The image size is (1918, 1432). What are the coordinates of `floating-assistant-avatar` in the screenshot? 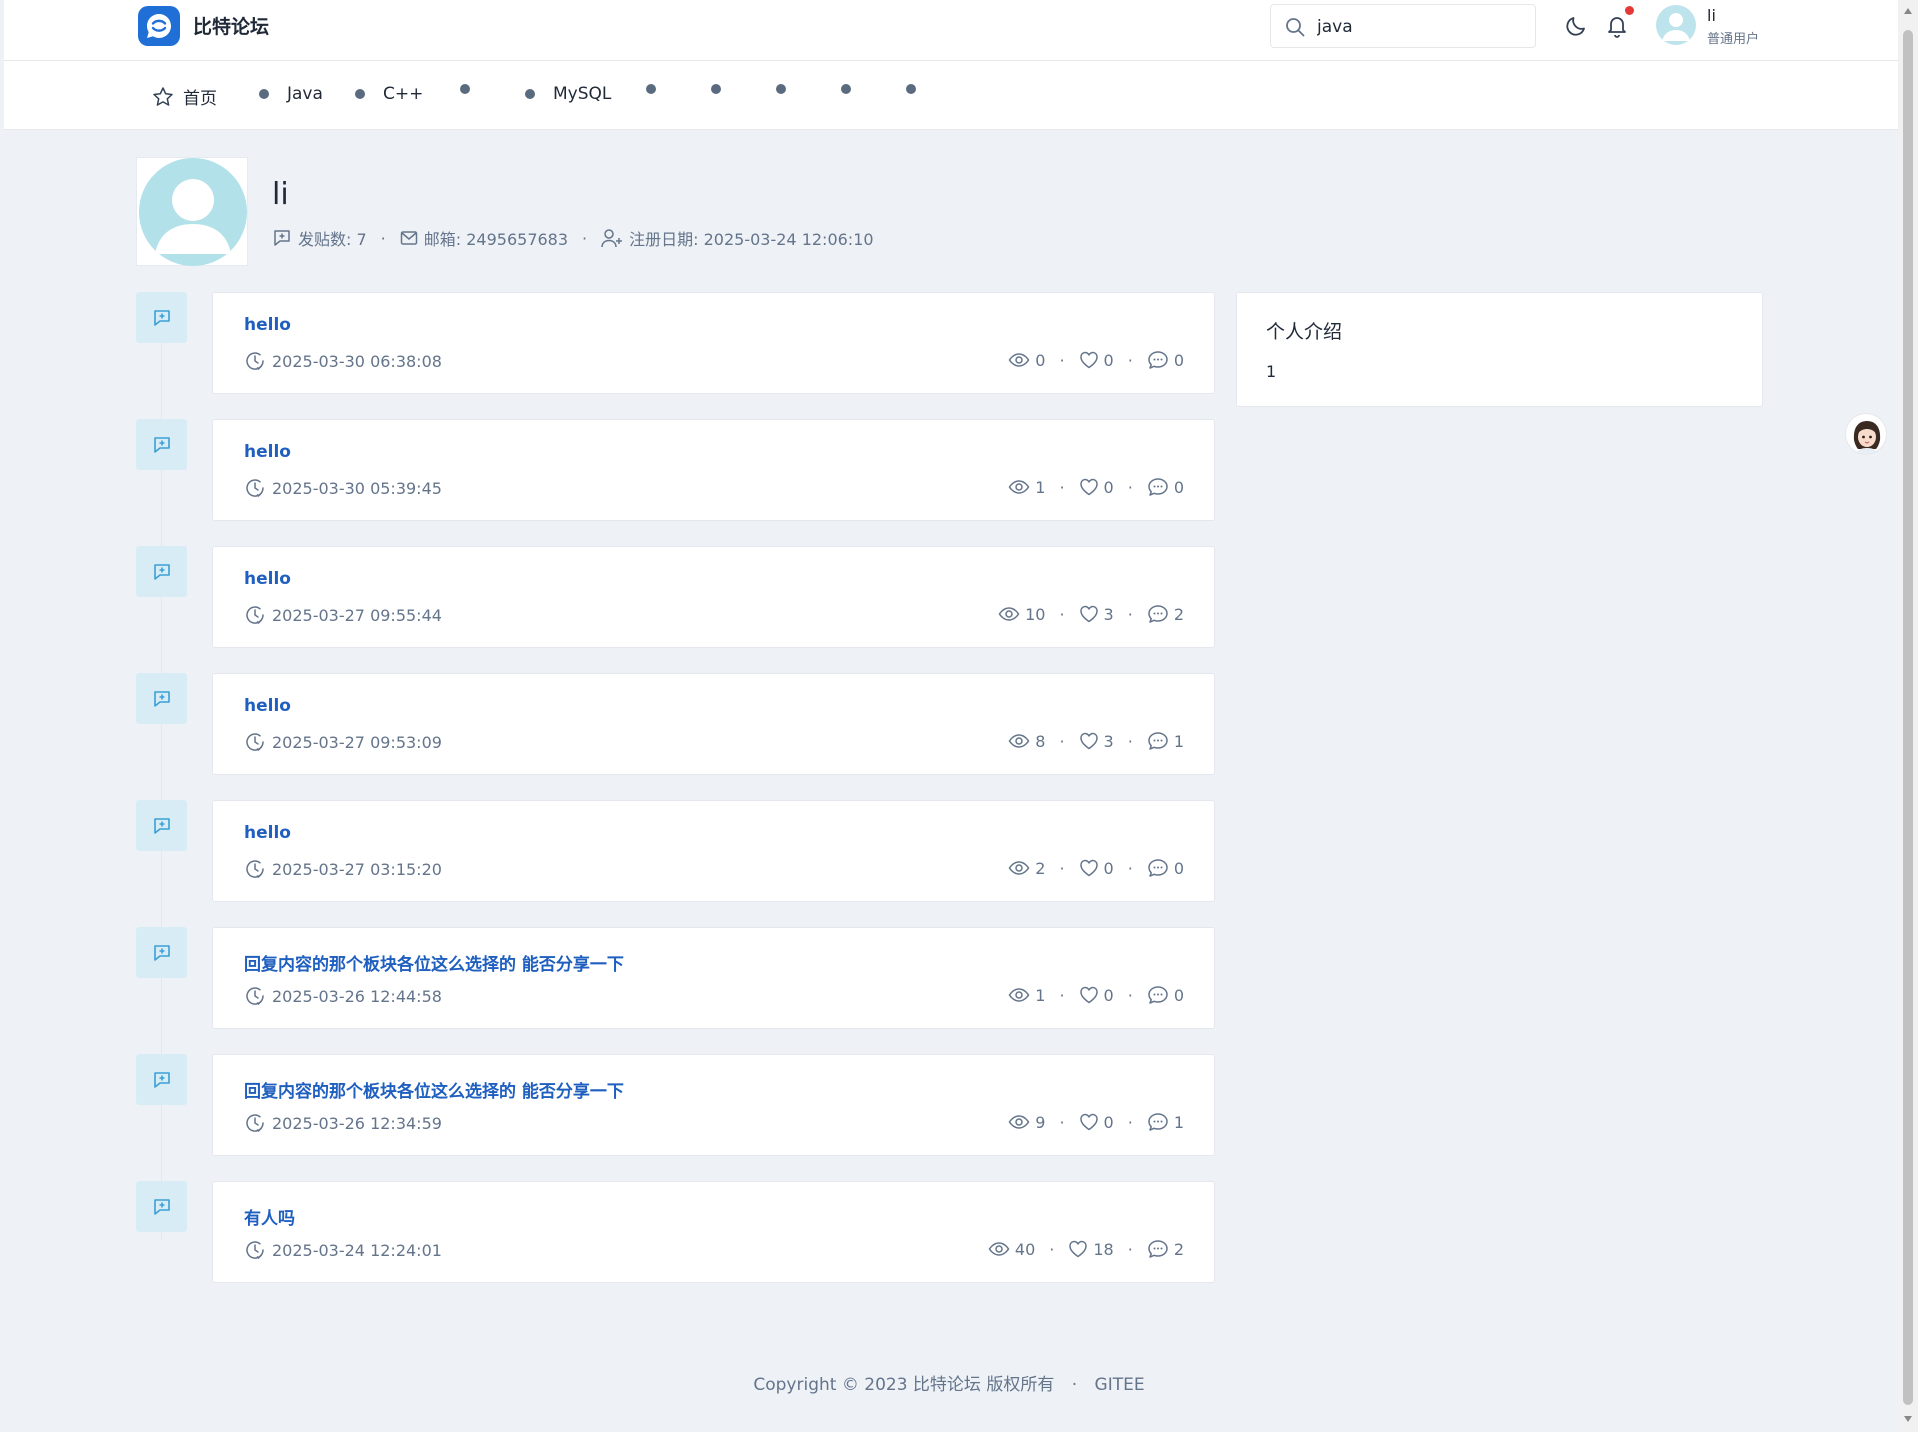 It's located at (1866, 434).